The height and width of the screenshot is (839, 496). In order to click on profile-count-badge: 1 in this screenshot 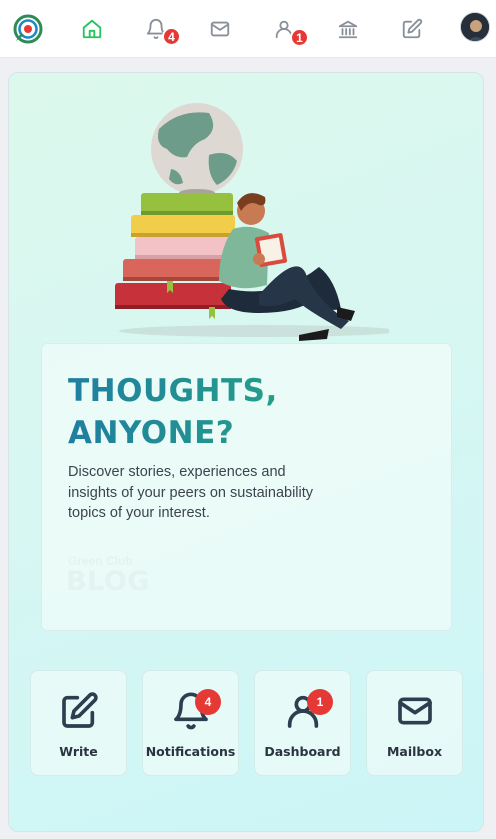, I will do `click(299, 37)`.